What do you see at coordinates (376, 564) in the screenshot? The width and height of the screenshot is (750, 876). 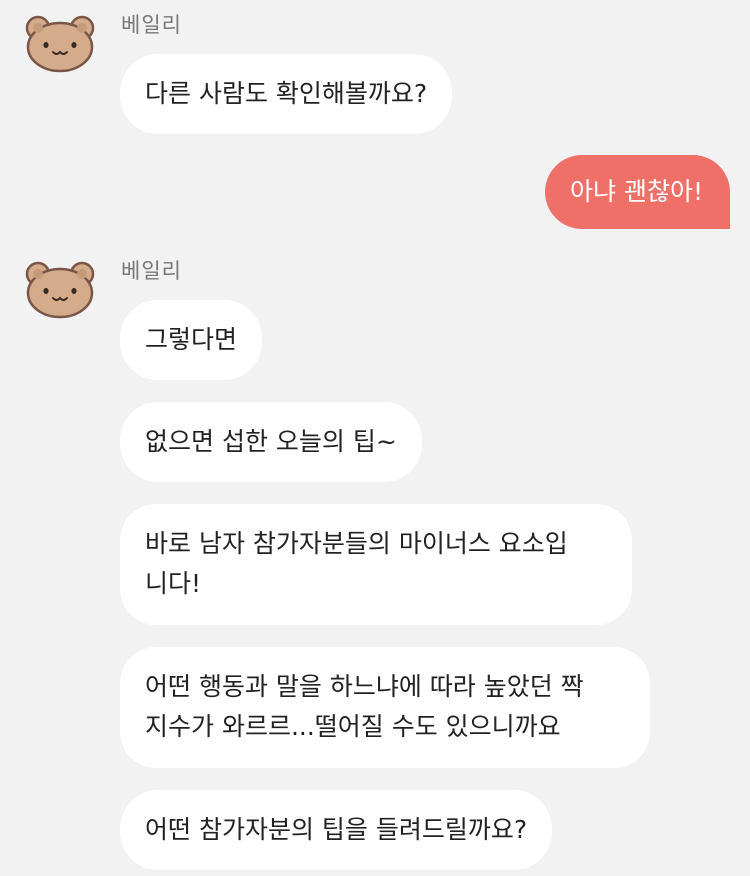 I see `incoming-message-bubble: 바로 남자 참가자분들의 마이너스 요소입 니다!` at bounding box center [376, 564].